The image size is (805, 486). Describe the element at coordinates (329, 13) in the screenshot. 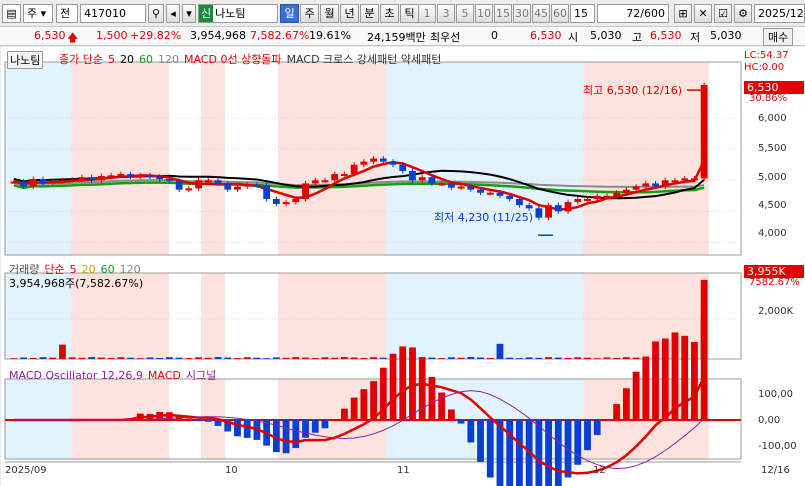

I see `period-tab-2: 월` at that location.